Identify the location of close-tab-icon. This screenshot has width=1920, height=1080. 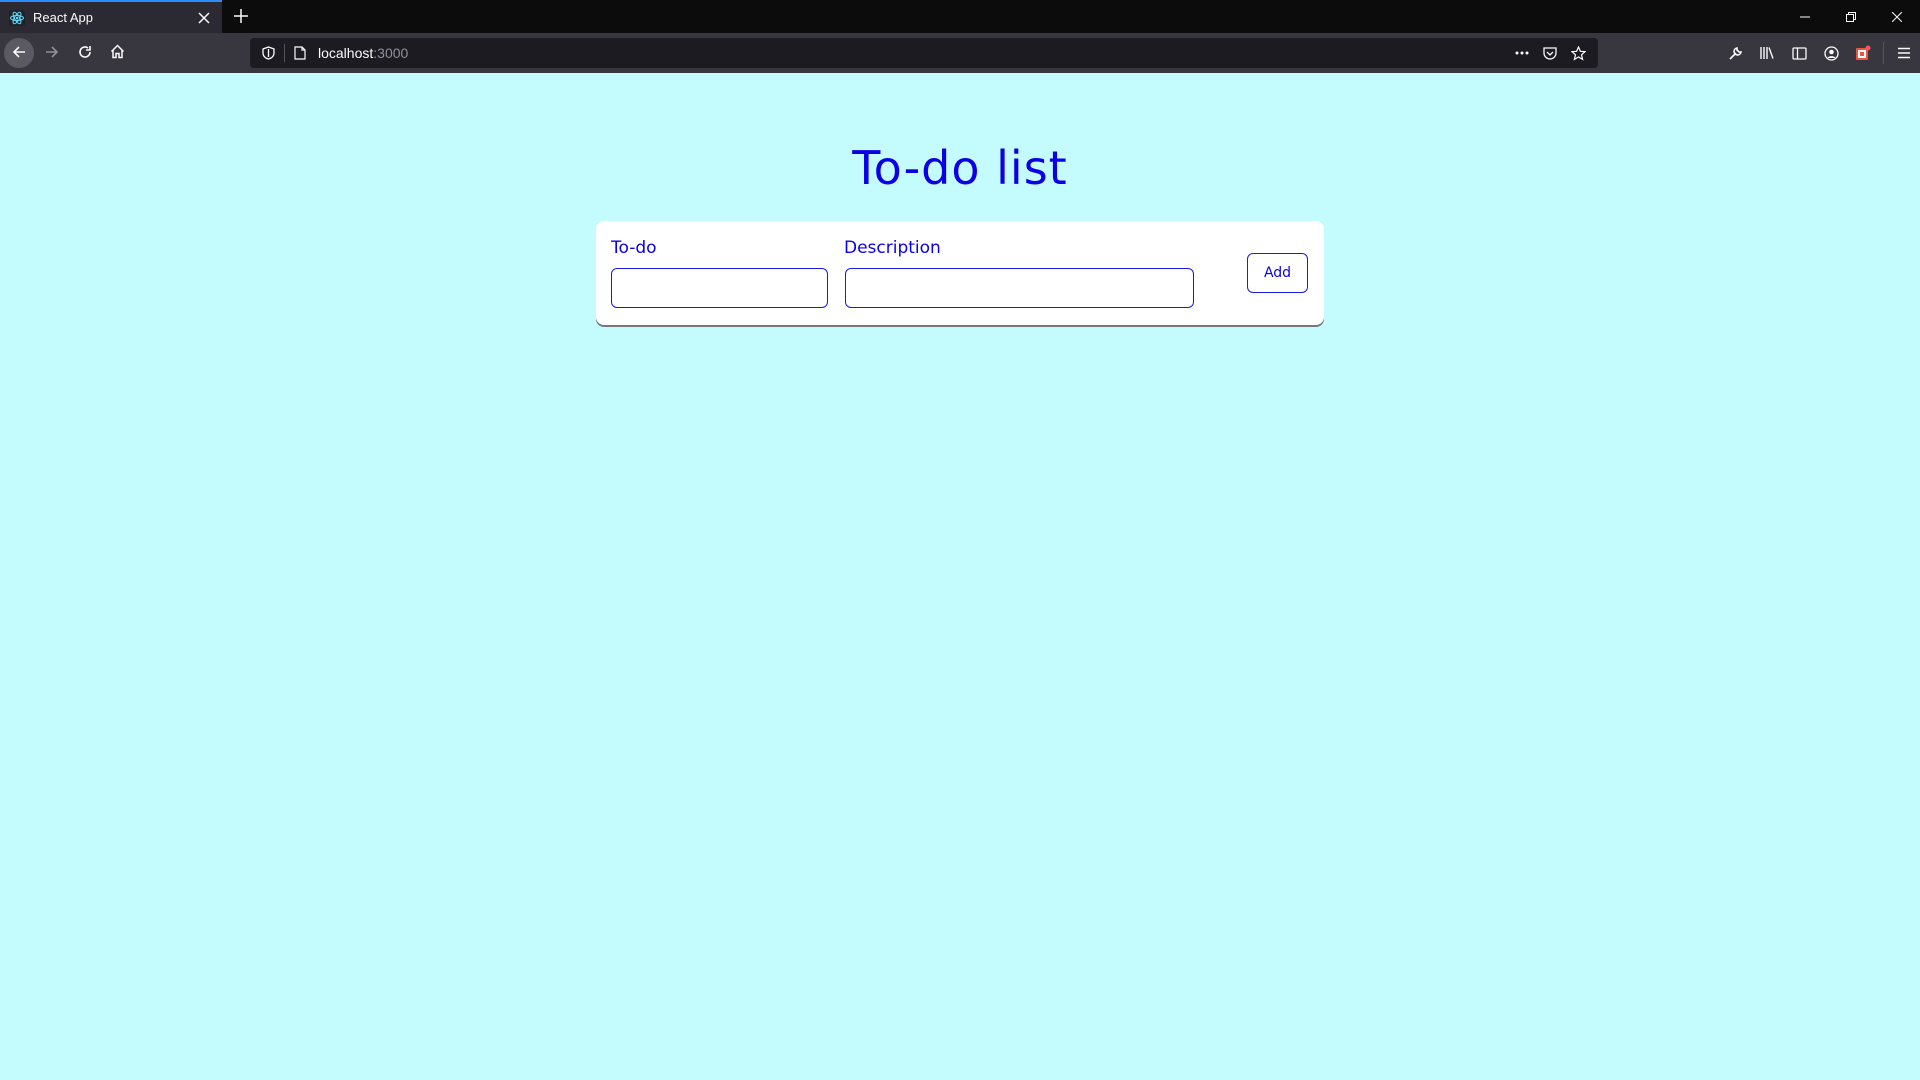
(204, 18).